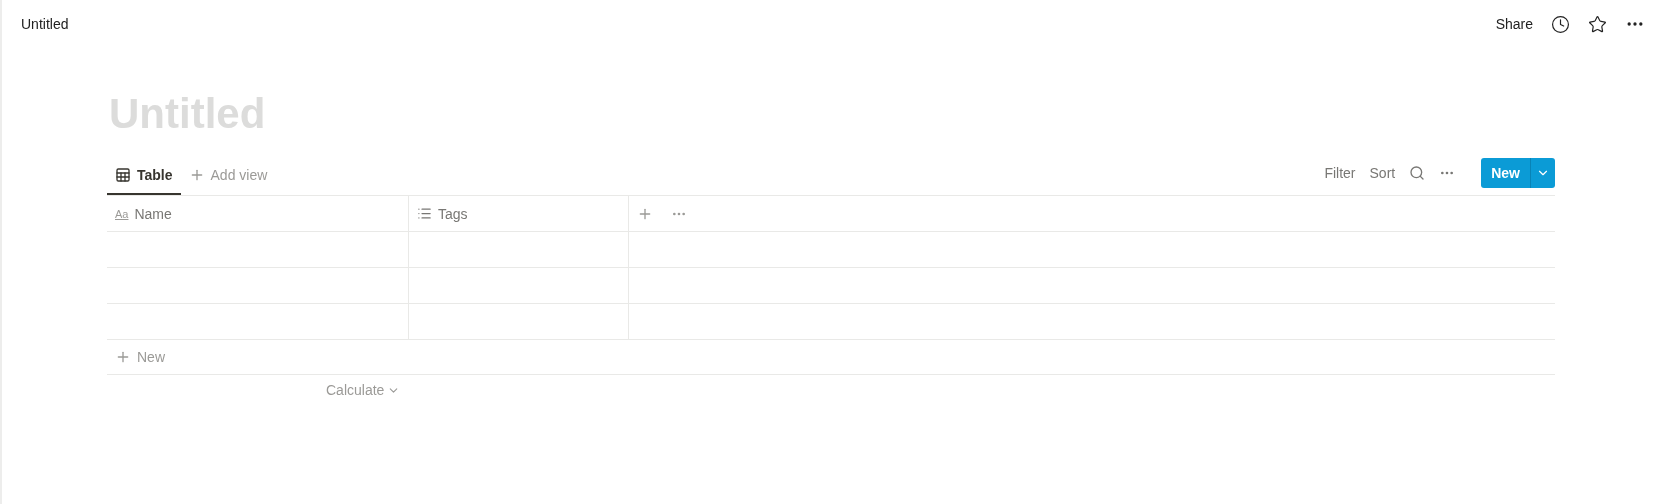 This screenshot has height=504, width=1657. I want to click on new-row-button: New, so click(831, 357).